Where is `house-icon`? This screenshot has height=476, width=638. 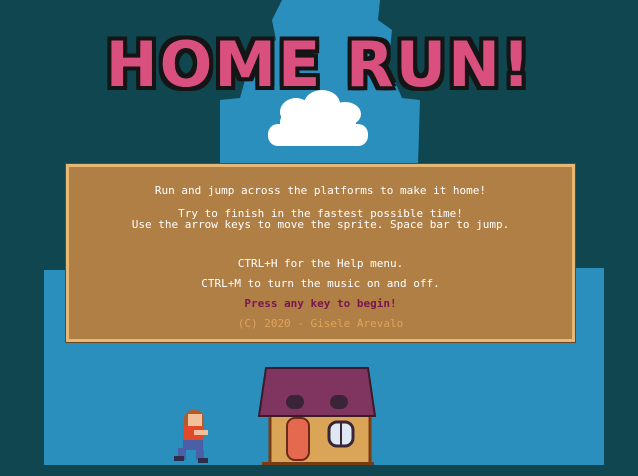 house-icon is located at coordinates (317, 417).